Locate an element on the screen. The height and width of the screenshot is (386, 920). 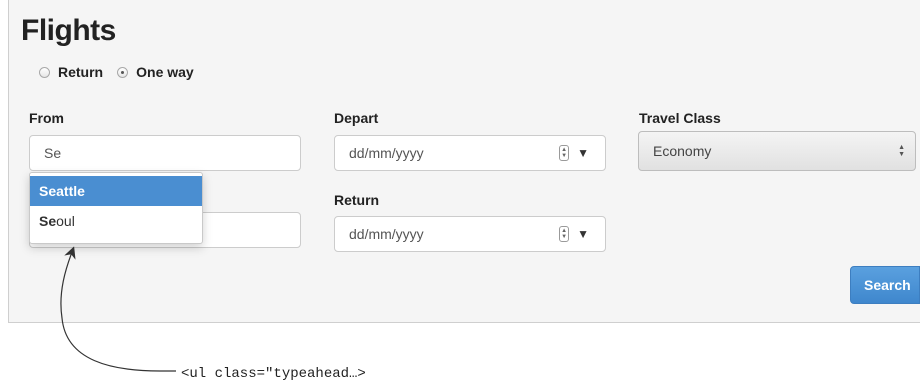
page-title: Flights is located at coordinates (68, 30).